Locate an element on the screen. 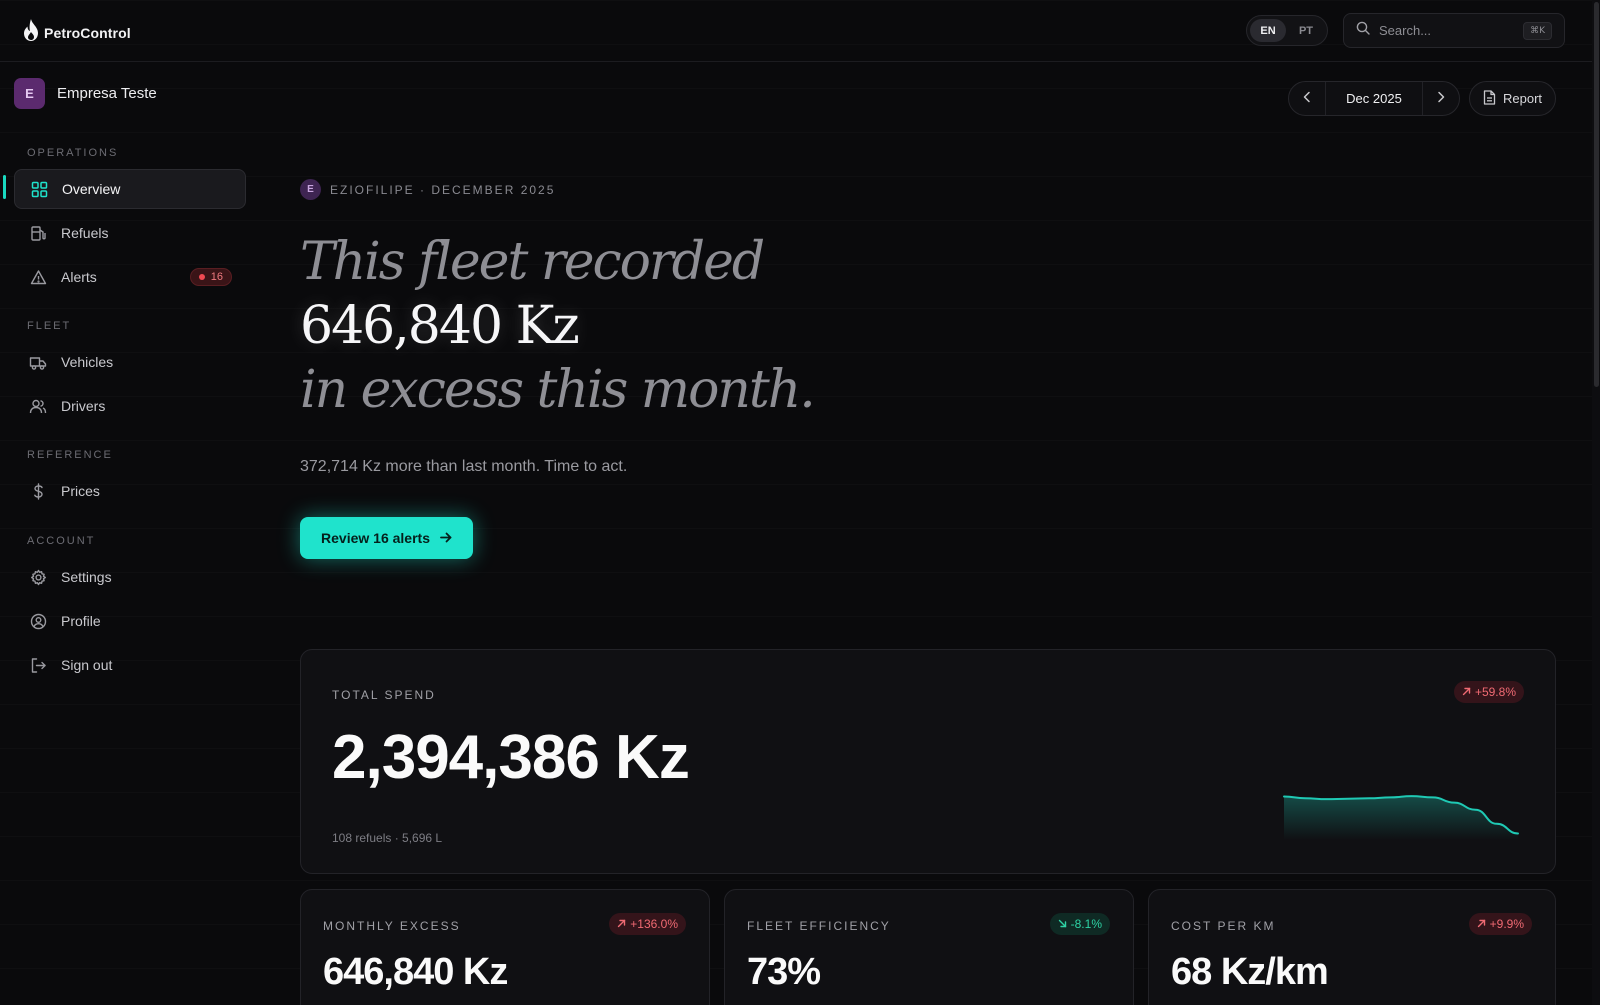 The width and height of the screenshot is (1600, 1005). chevron-left-icon is located at coordinates (1307, 99).